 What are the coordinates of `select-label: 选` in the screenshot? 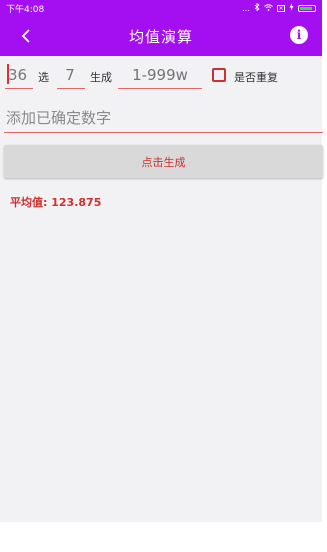 It's located at (43, 77).